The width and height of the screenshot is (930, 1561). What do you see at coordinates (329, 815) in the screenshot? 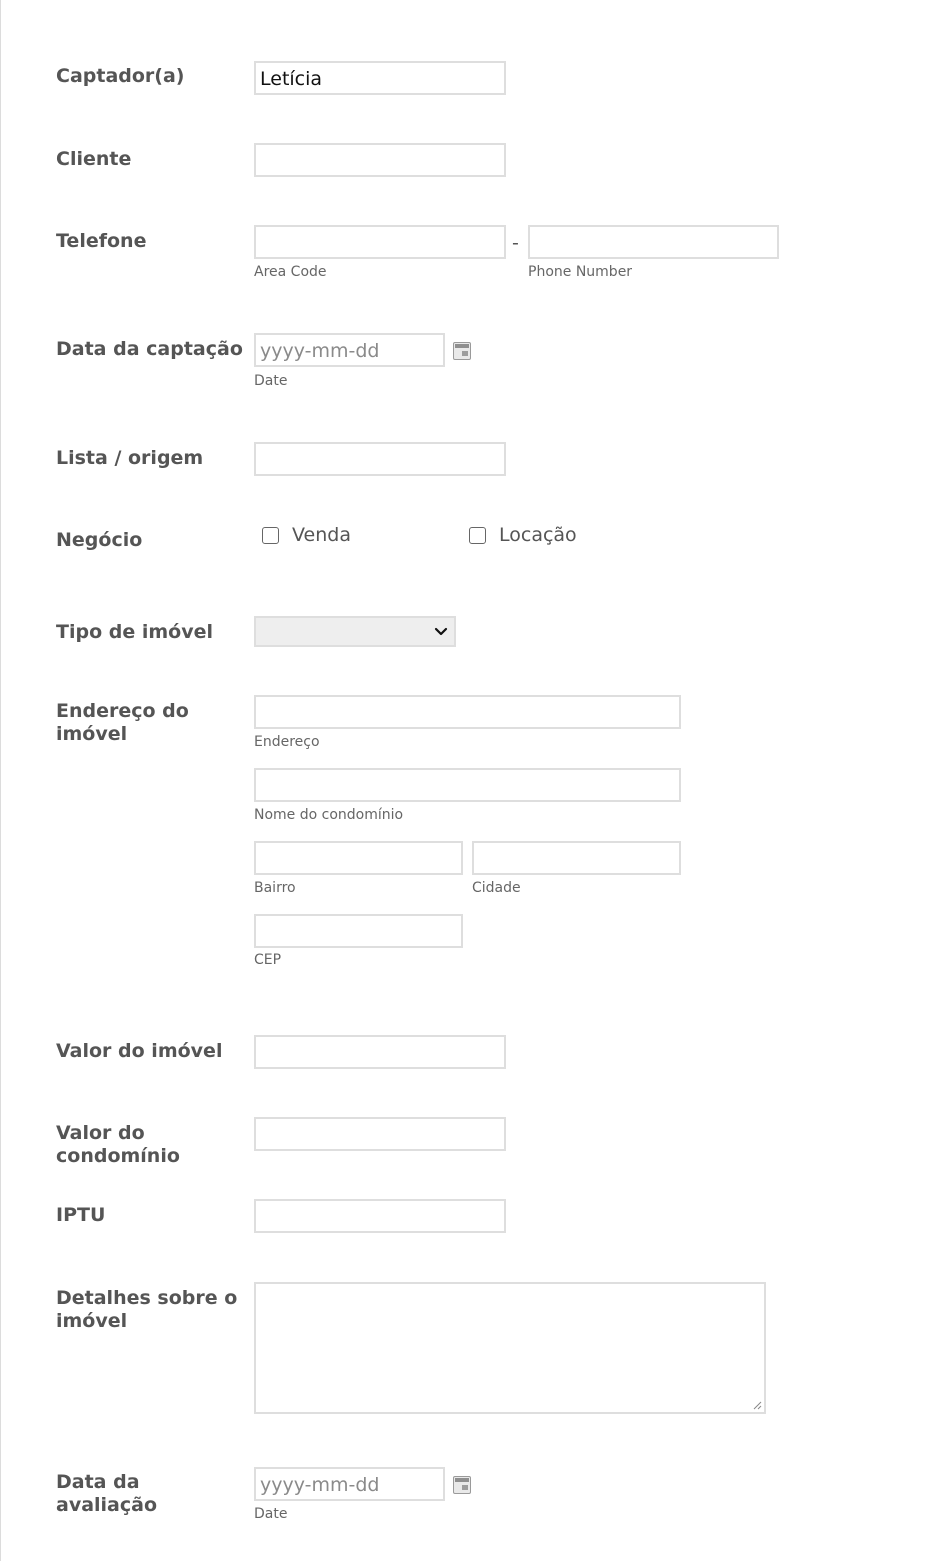
I see `condominio-nome-sublabel: Nome do condomínio` at bounding box center [329, 815].